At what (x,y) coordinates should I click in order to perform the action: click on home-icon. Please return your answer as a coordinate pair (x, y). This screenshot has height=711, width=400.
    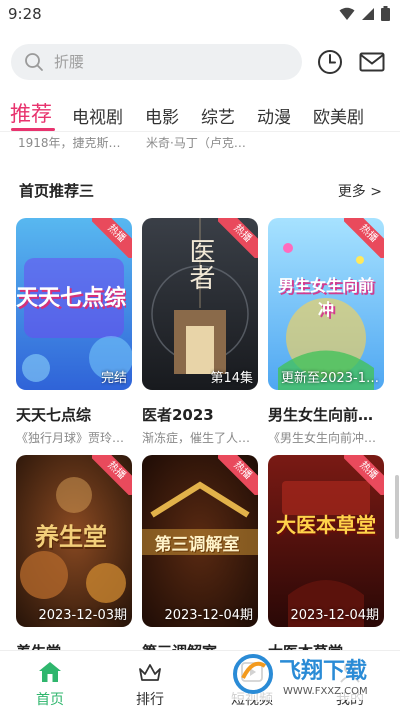
    Looking at the image, I should click on (50, 672).